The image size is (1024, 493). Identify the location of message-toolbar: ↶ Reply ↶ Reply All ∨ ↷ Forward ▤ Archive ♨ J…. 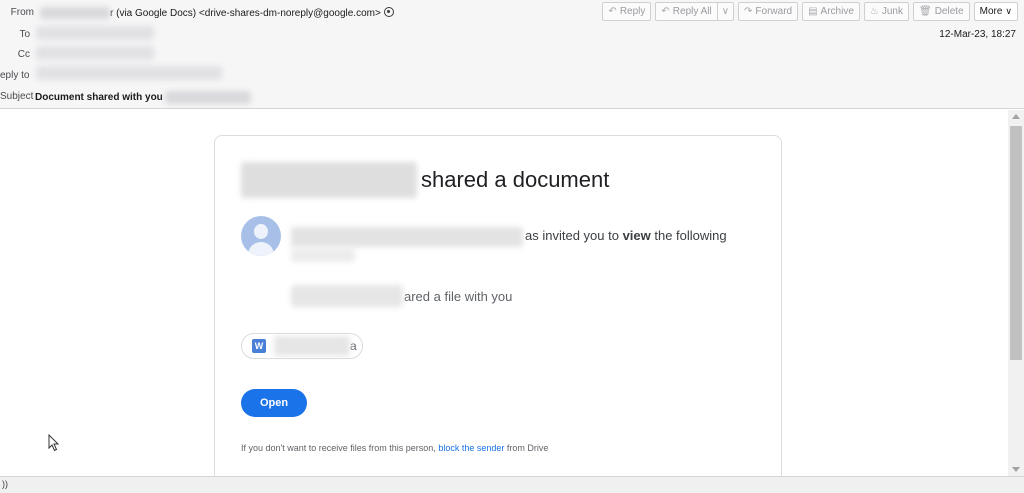
(810, 11).